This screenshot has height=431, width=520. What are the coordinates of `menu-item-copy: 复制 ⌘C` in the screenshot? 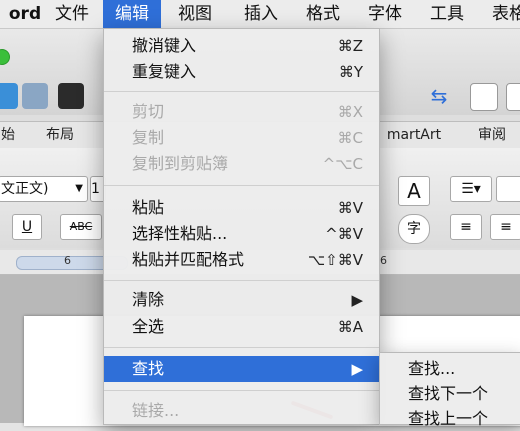 It's located at (241, 138).